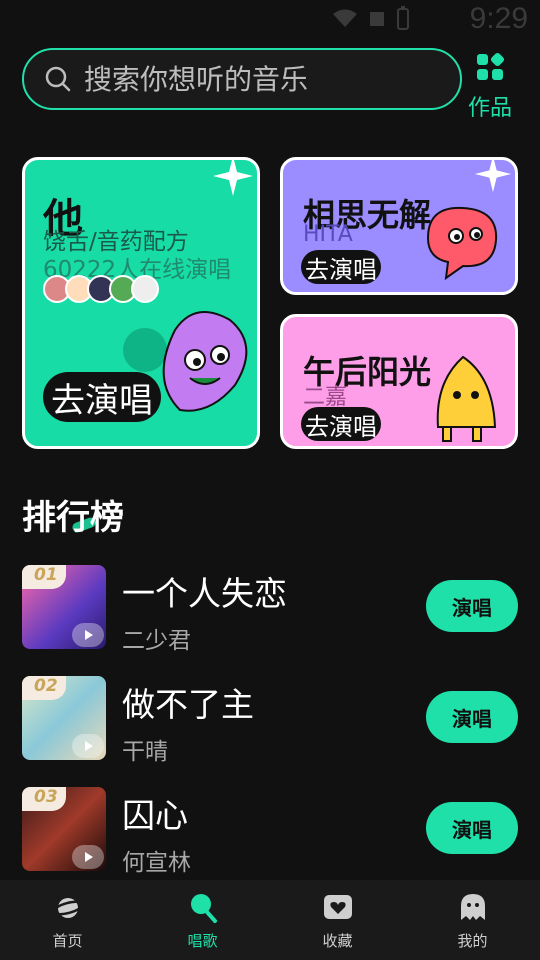  Describe the element at coordinates (345, 18) in the screenshot. I see `wifi-icon` at that location.